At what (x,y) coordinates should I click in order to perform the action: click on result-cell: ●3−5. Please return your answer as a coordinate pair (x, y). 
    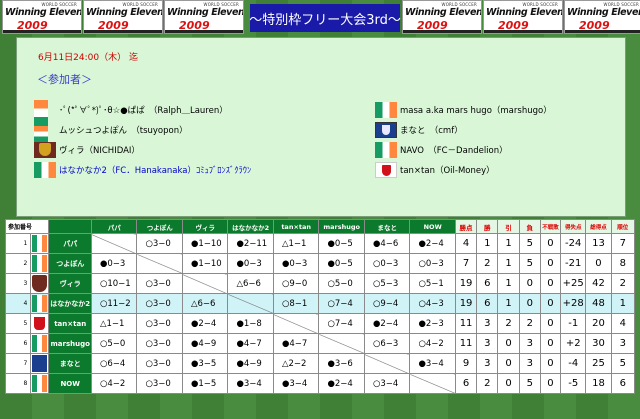
    Looking at the image, I should click on (205, 363).